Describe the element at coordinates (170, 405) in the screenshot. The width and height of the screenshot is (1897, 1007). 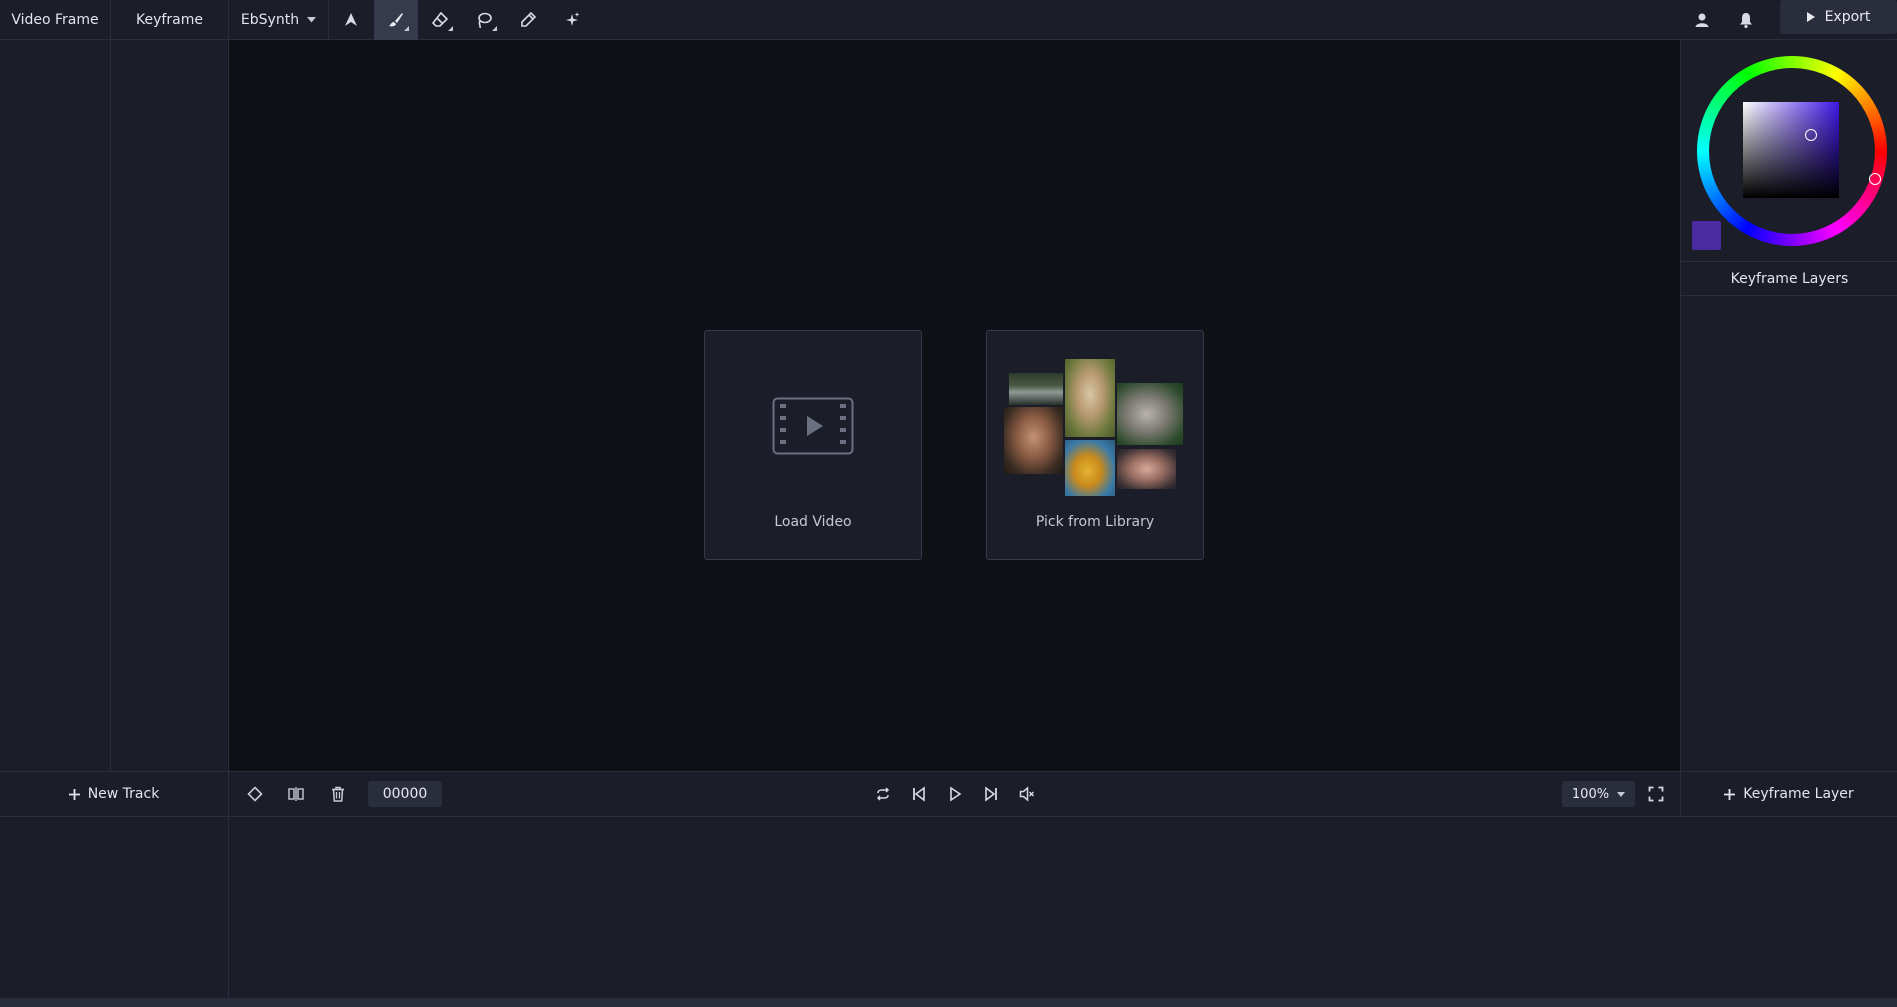
I see `keyframe-panel` at that location.